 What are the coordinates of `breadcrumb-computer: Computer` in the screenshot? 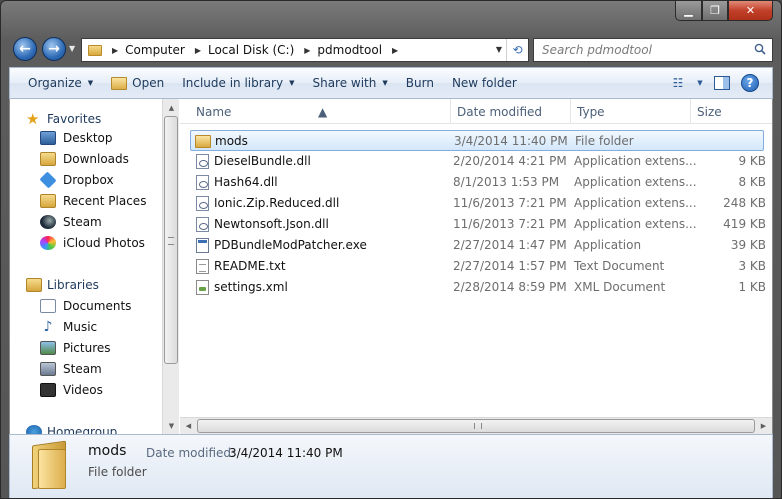 It's located at (155, 50).